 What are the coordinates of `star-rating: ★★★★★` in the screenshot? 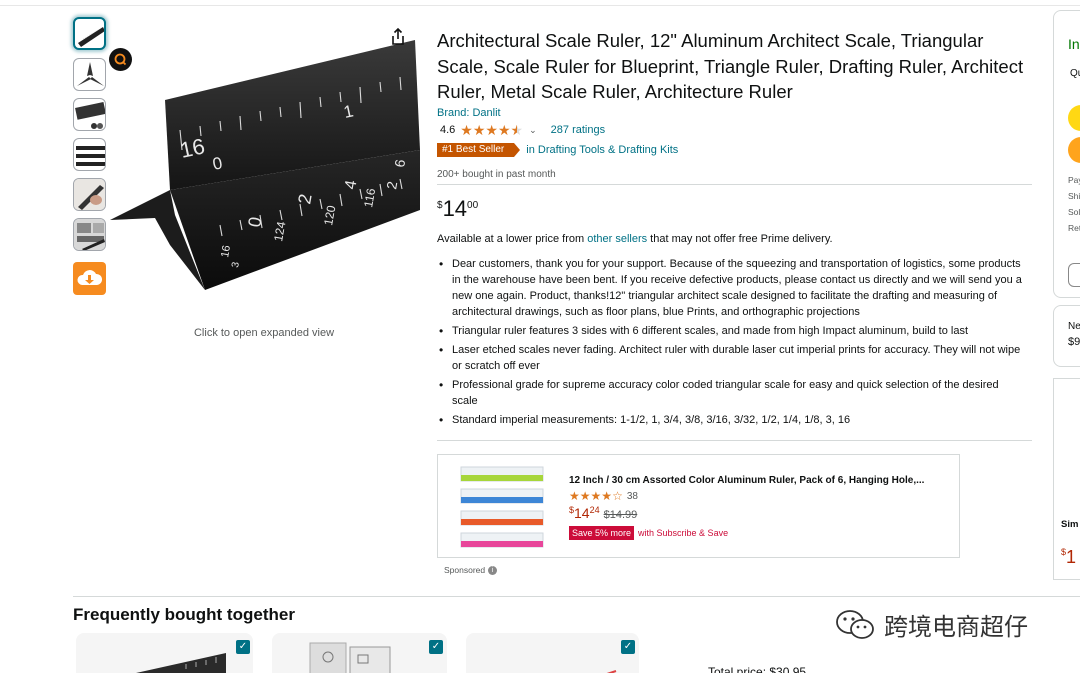 It's located at (491, 130).